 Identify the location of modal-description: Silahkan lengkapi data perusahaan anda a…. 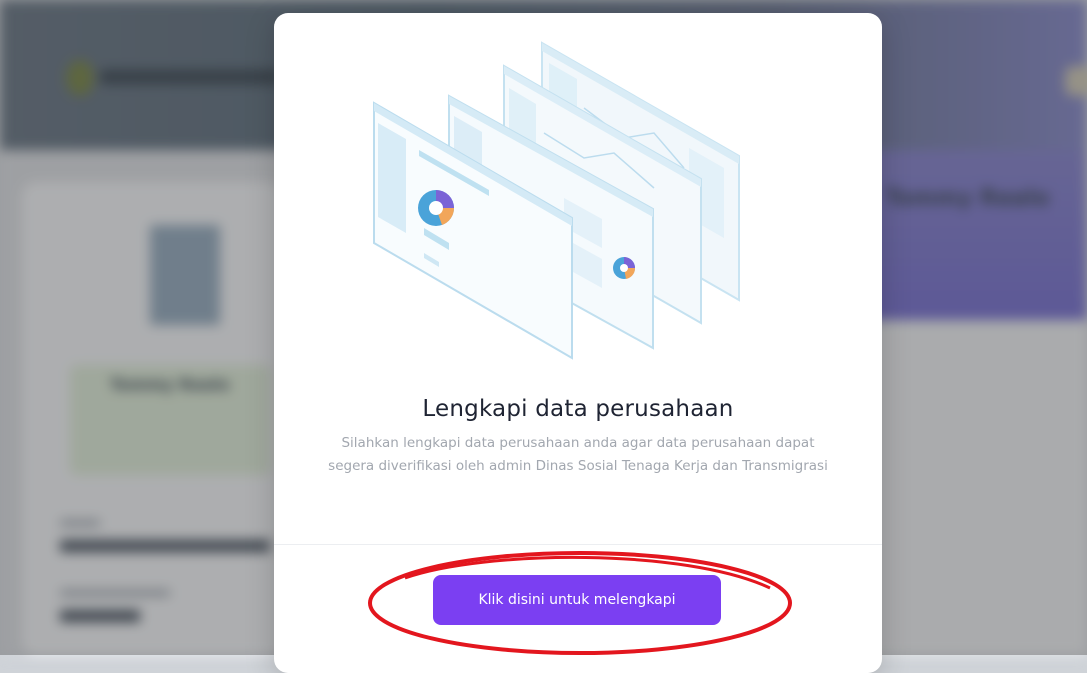
(578, 454).